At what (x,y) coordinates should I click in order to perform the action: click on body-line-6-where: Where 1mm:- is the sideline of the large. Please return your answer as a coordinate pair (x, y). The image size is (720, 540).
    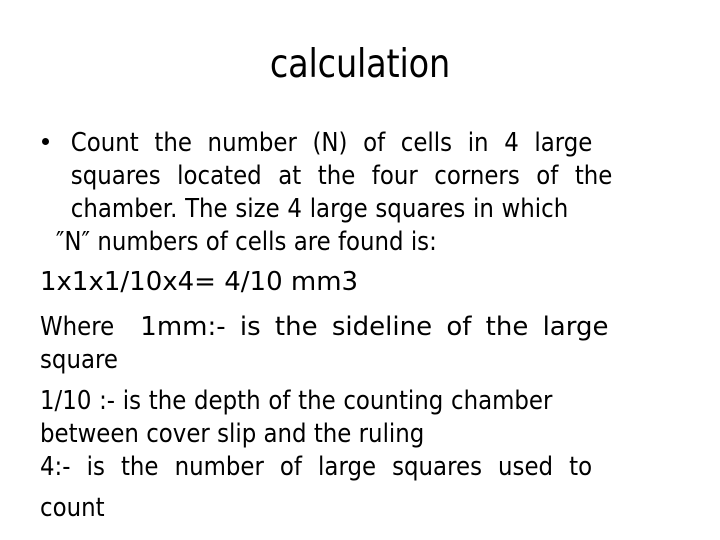
    Looking at the image, I should click on (355, 328).